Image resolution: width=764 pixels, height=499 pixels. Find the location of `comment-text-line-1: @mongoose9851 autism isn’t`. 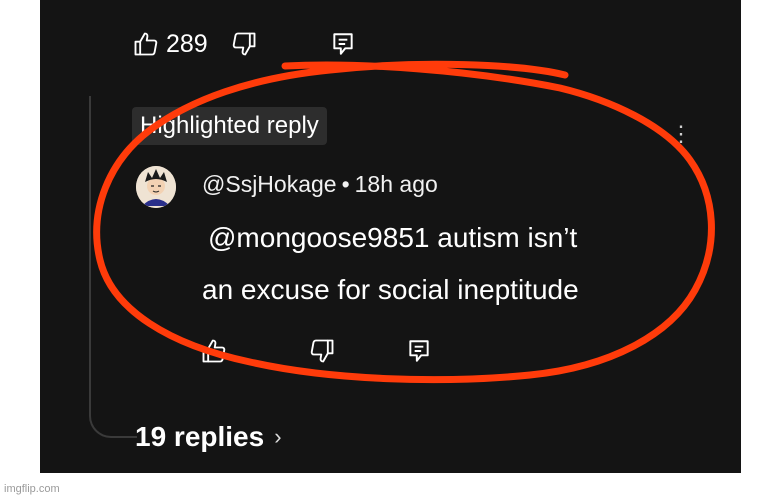

comment-text-line-1: @mongoose9851 autism isn’t is located at coordinates (393, 237).